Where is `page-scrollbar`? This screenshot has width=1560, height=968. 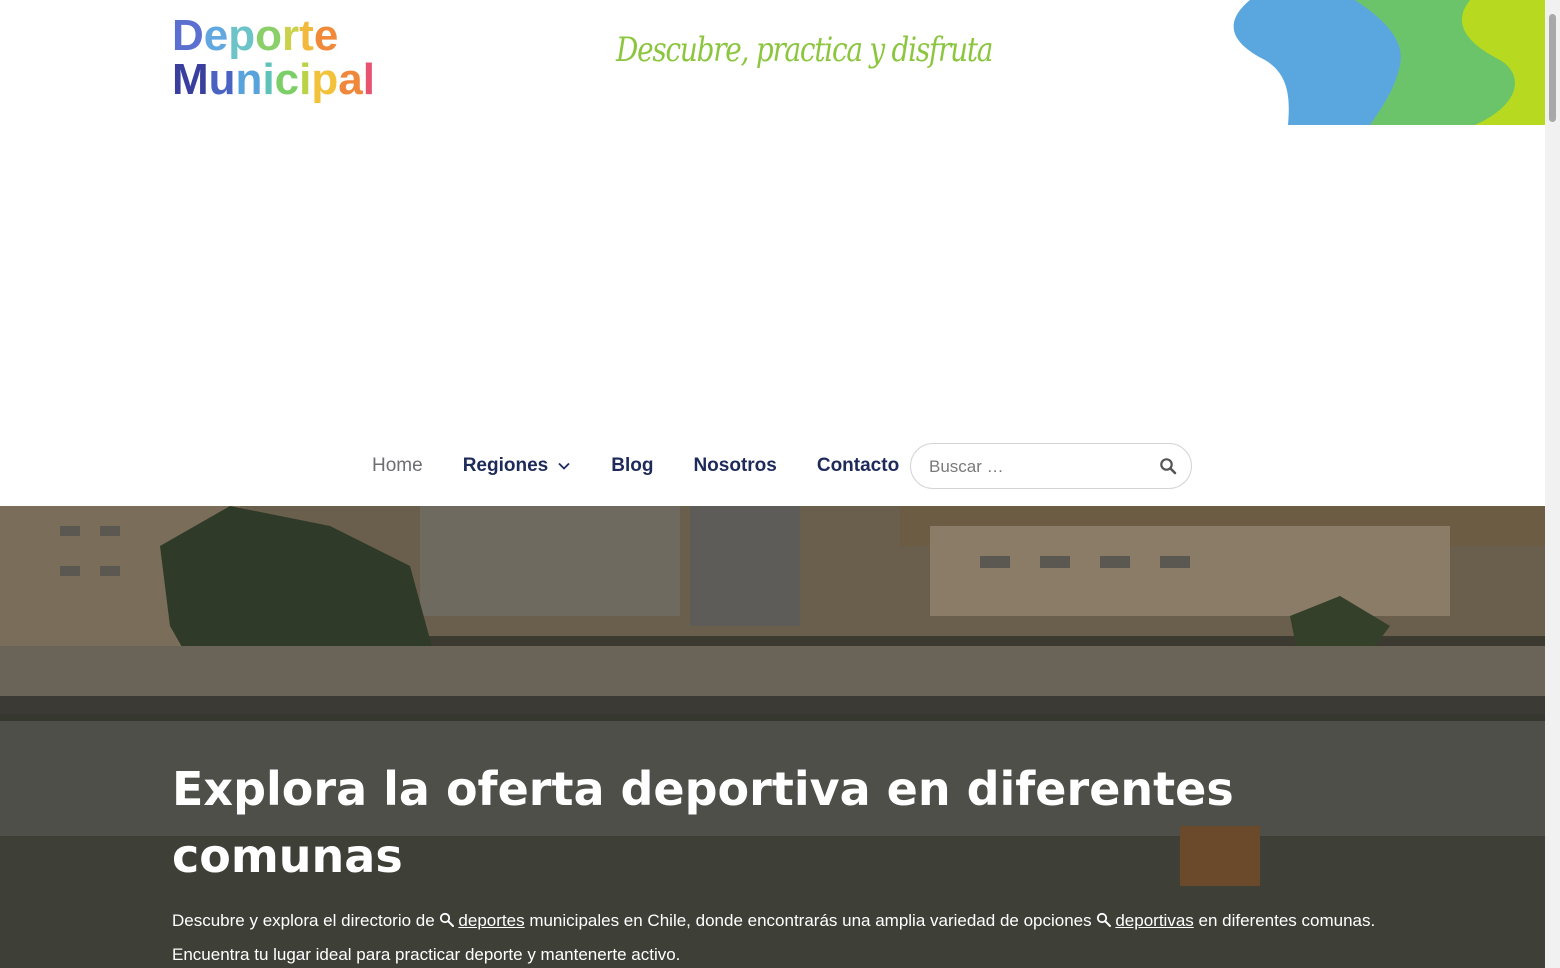 page-scrollbar is located at coordinates (1552, 484).